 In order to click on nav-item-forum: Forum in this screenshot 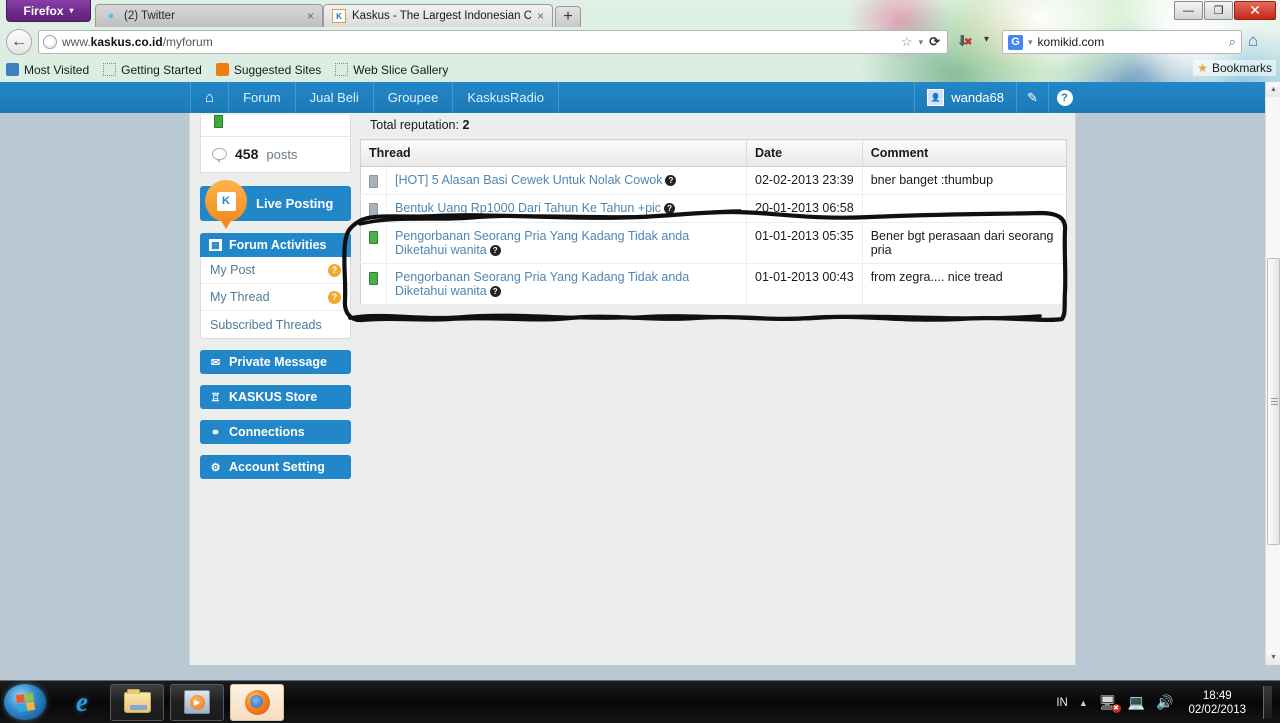, I will do `click(262, 97)`.